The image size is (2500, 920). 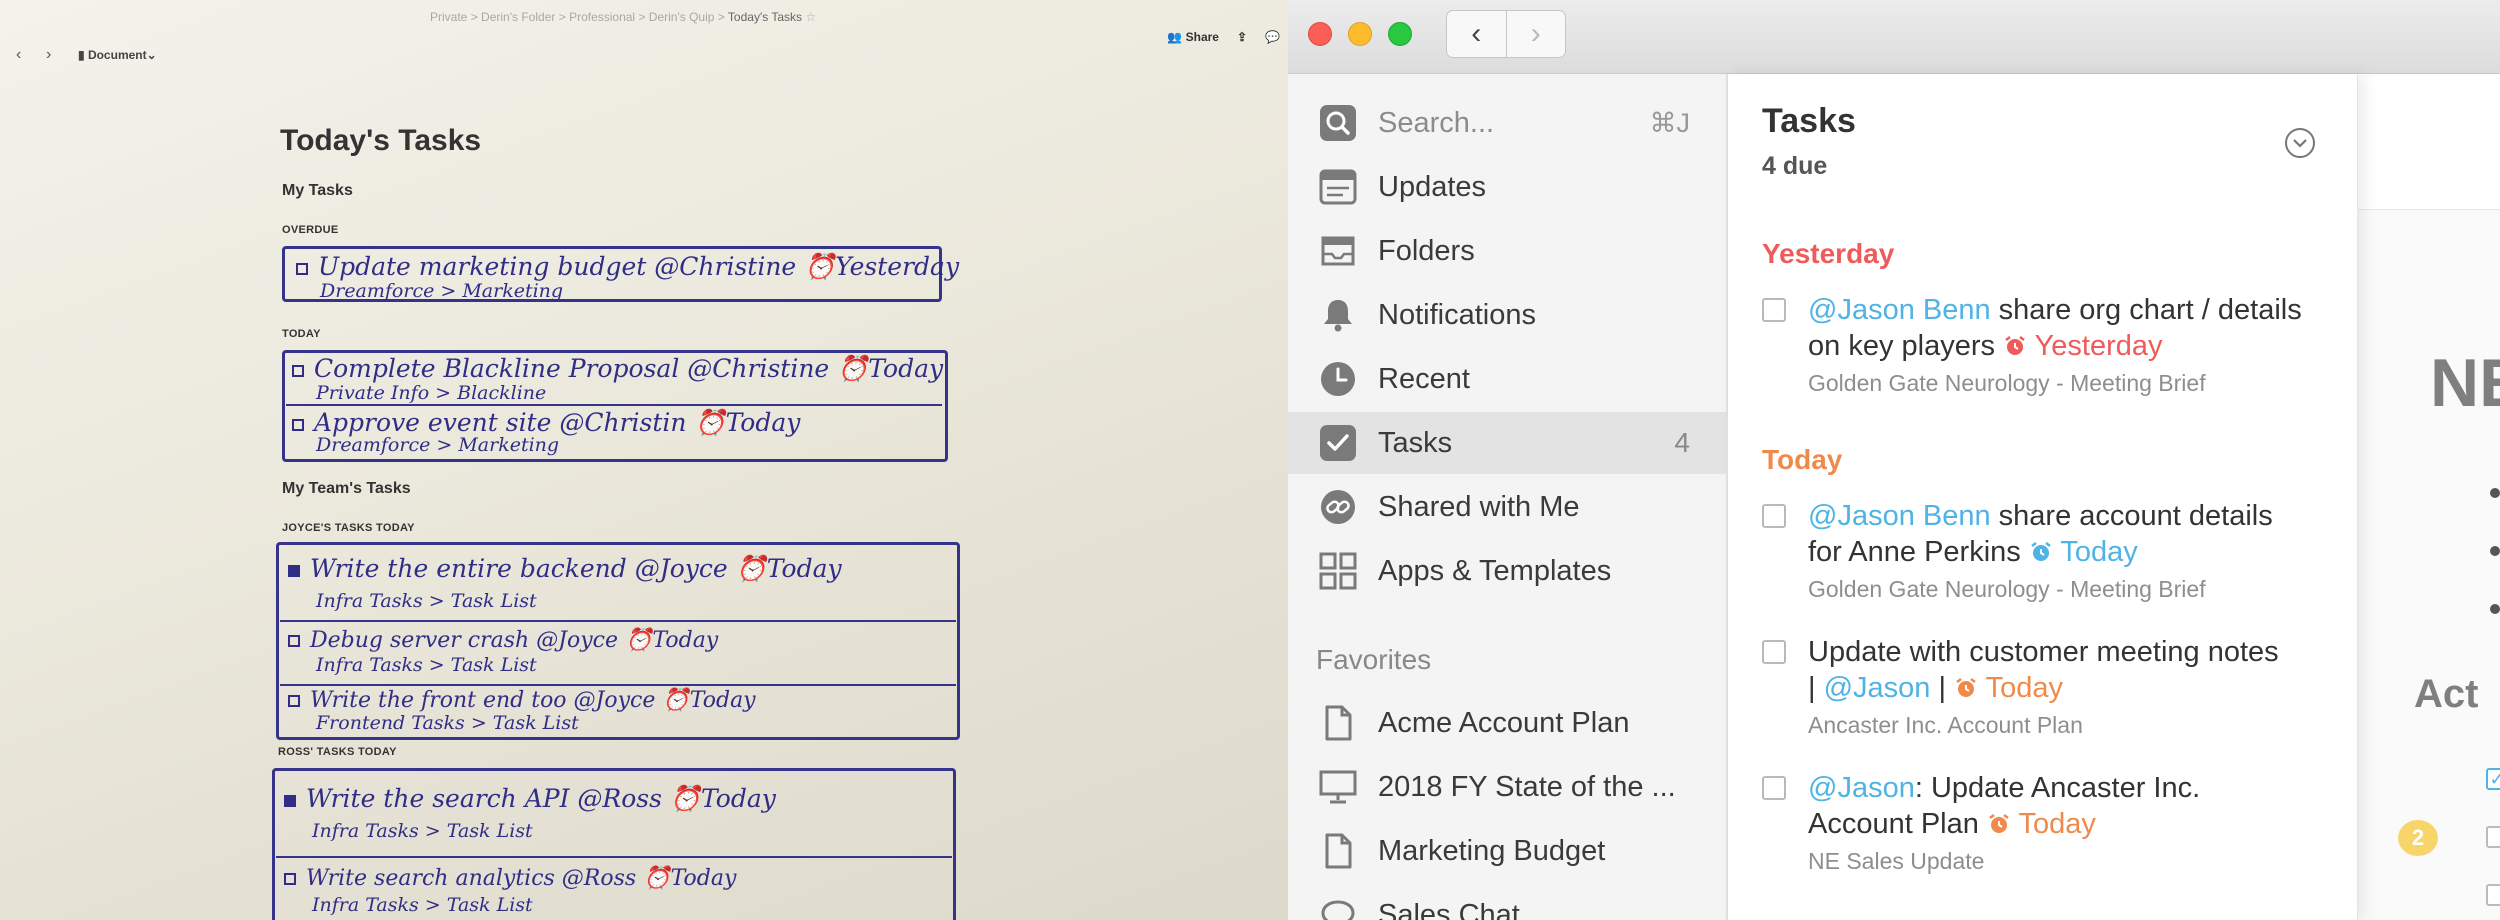 I want to click on document-header, so click(x=2429, y=142).